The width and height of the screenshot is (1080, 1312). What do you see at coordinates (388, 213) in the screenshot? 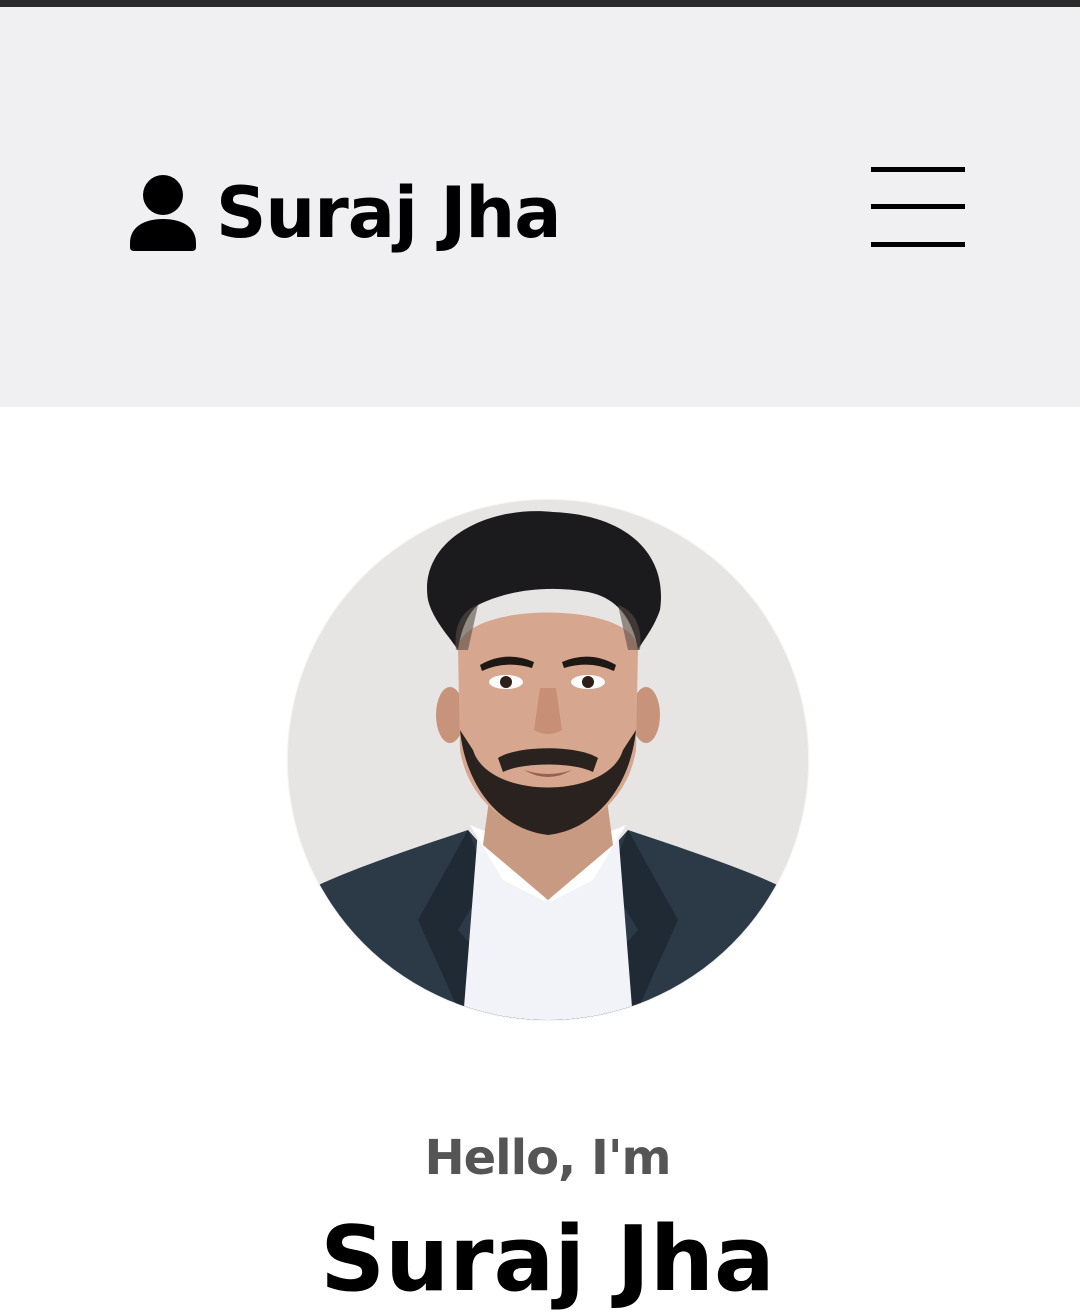
I see `brand-name: Suraj Jha` at bounding box center [388, 213].